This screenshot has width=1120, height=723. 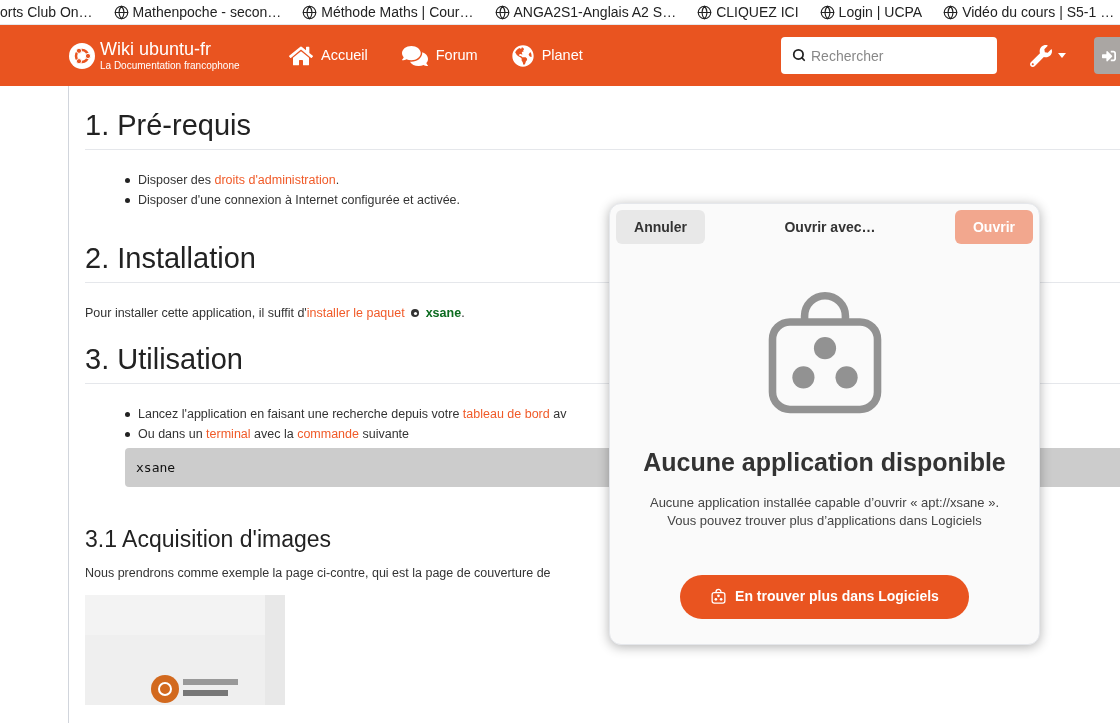 What do you see at coordinates (170, 66) in the screenshot?
I see `site-subtitle: La Documentation francophone` at bounding box center [170, 66].